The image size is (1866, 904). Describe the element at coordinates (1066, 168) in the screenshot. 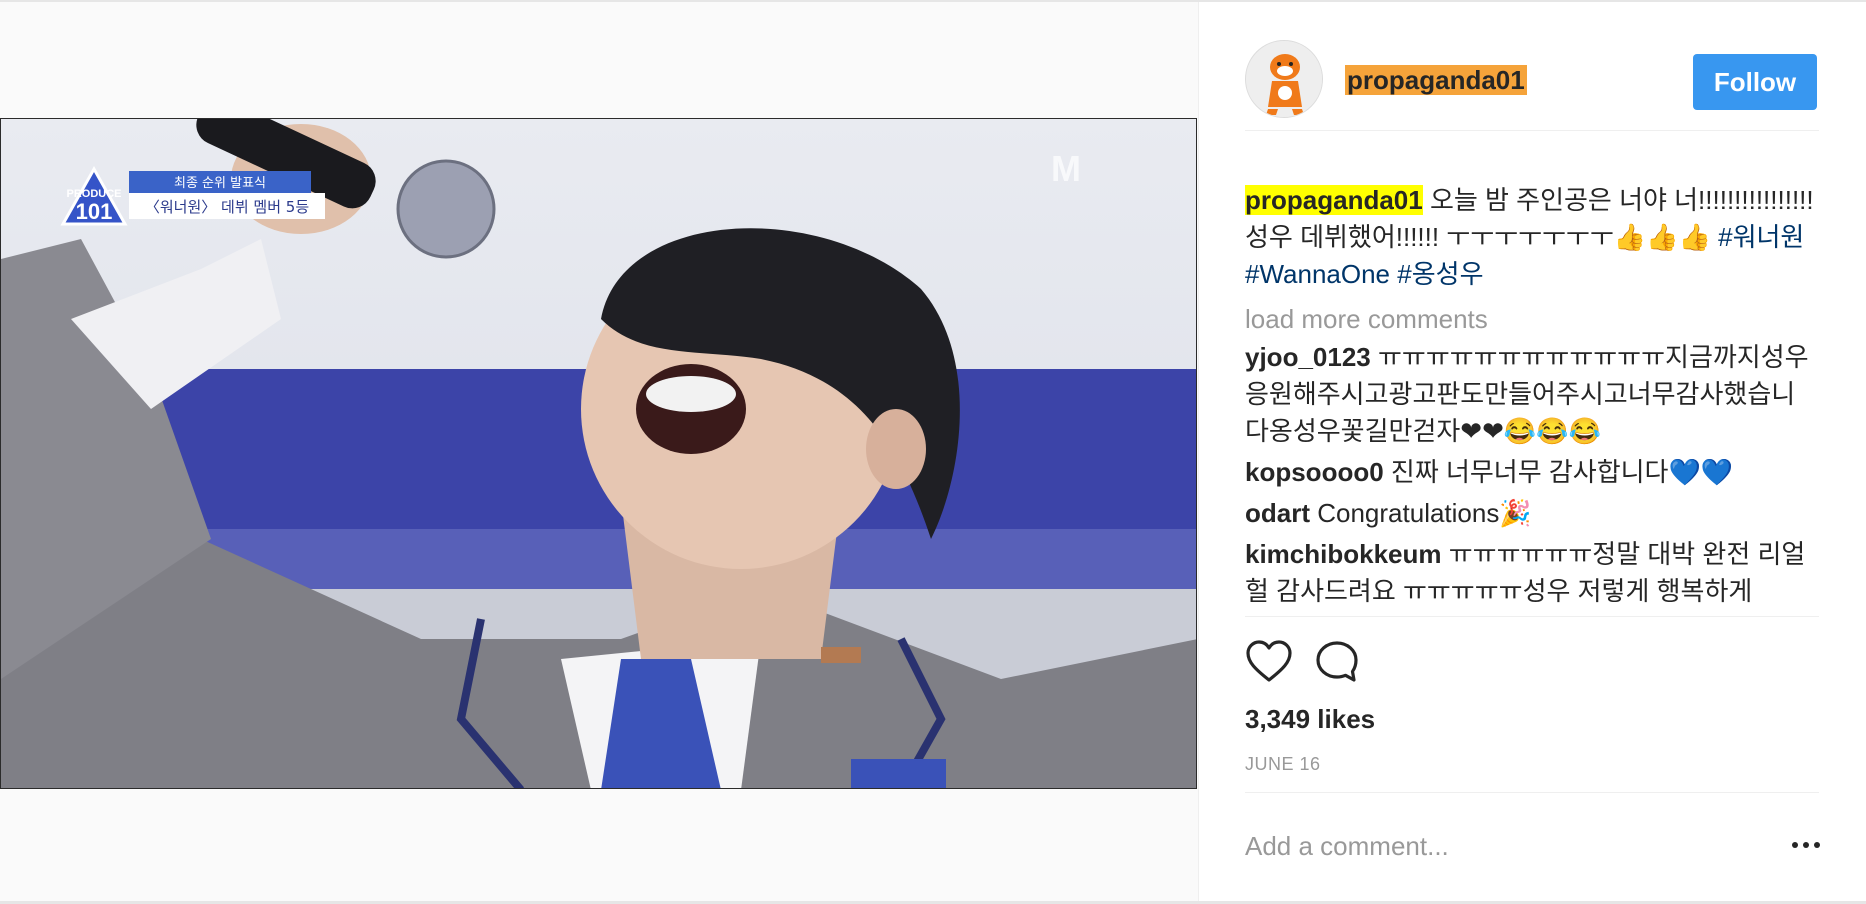

I see `channel-logo: M` at that location.